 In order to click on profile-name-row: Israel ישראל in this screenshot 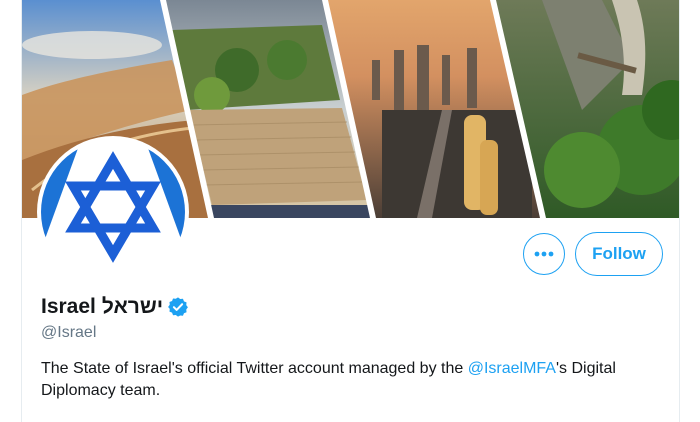, I will do `click(115, 307)`.